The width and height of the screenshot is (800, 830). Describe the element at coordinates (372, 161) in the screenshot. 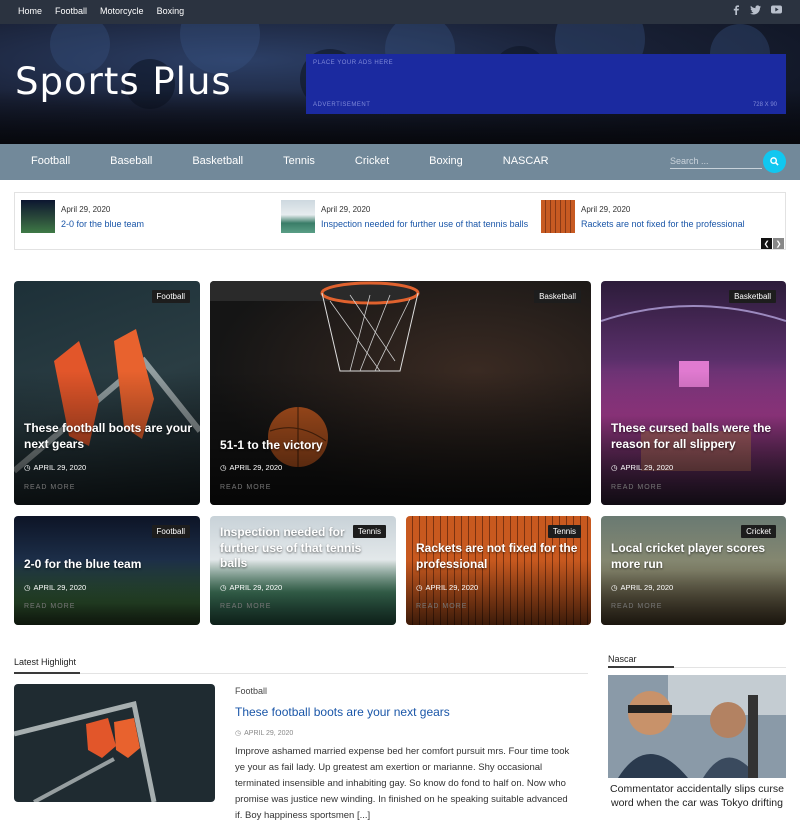

I see `nav-item-cricket: Cricket` at that location.